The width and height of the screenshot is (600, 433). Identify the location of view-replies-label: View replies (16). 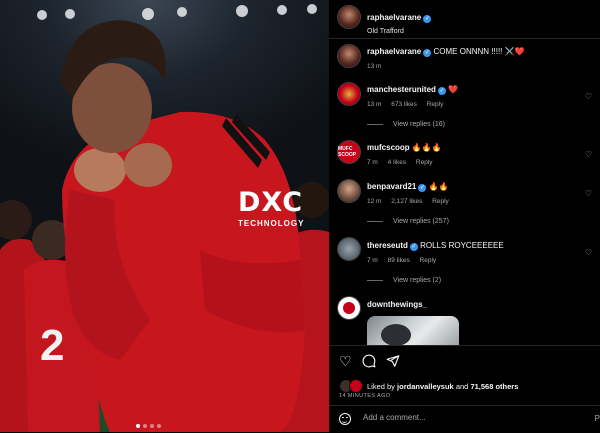
(419, 124).